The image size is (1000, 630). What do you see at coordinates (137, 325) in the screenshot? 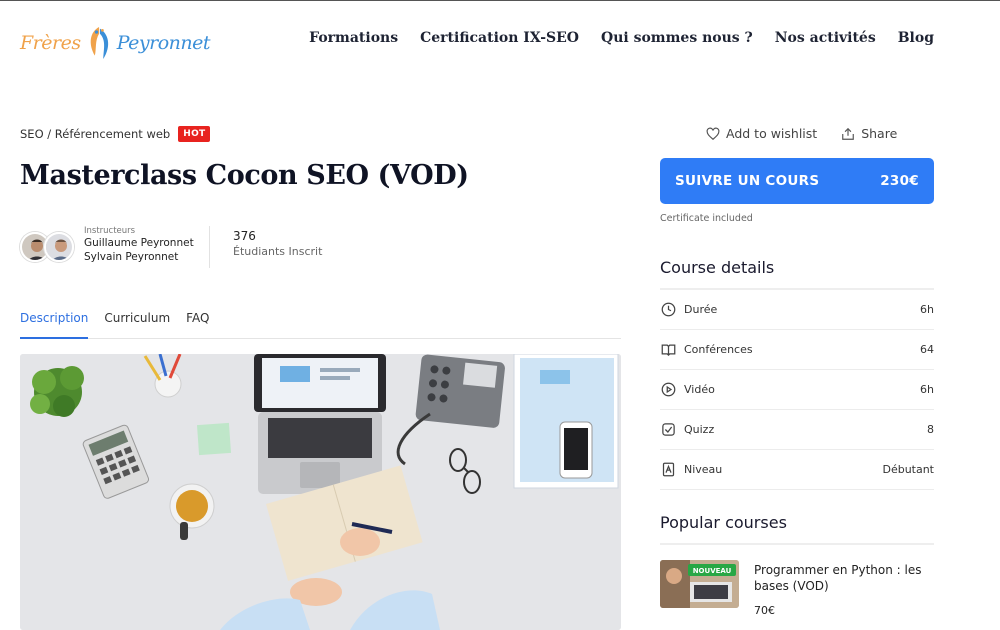
I see `tab-curriculum: Curriculum` at bounding box center [137, 325].